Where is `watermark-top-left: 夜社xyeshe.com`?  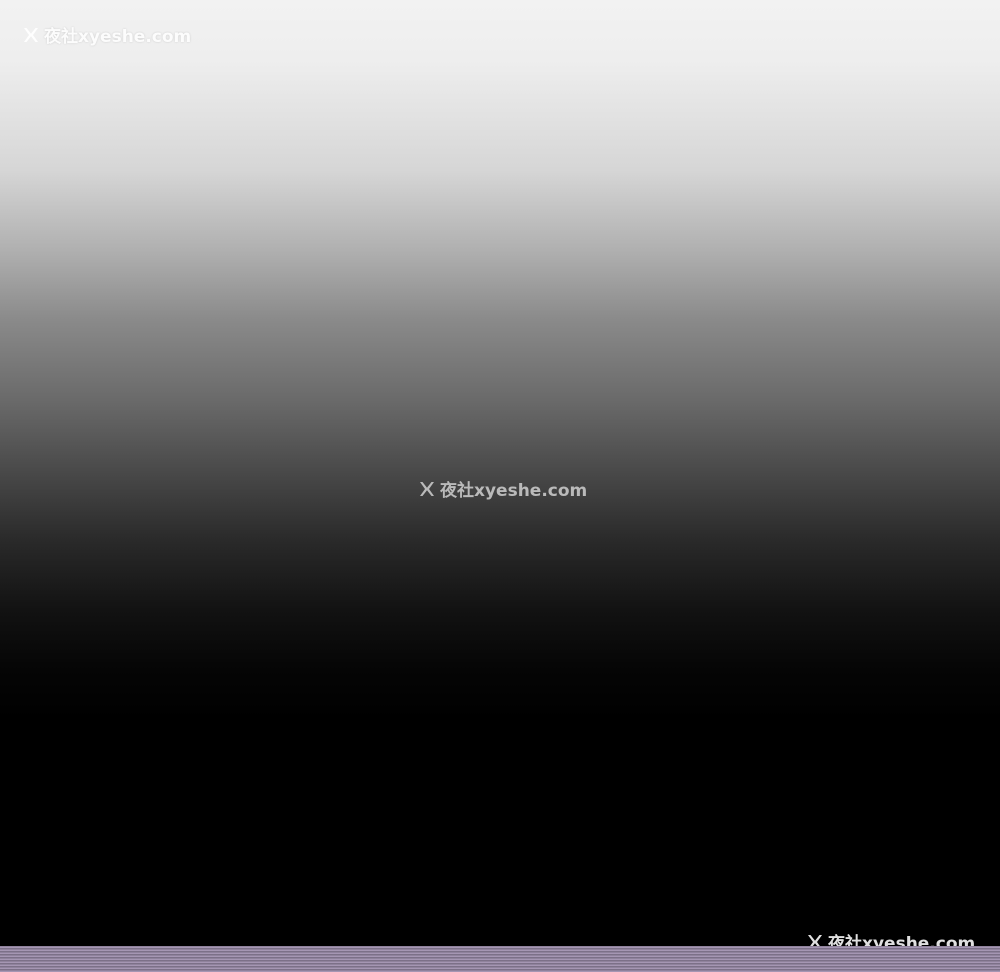
watermark-top-left: 夜社xyeshe.com is located at coordinates (106, 34).